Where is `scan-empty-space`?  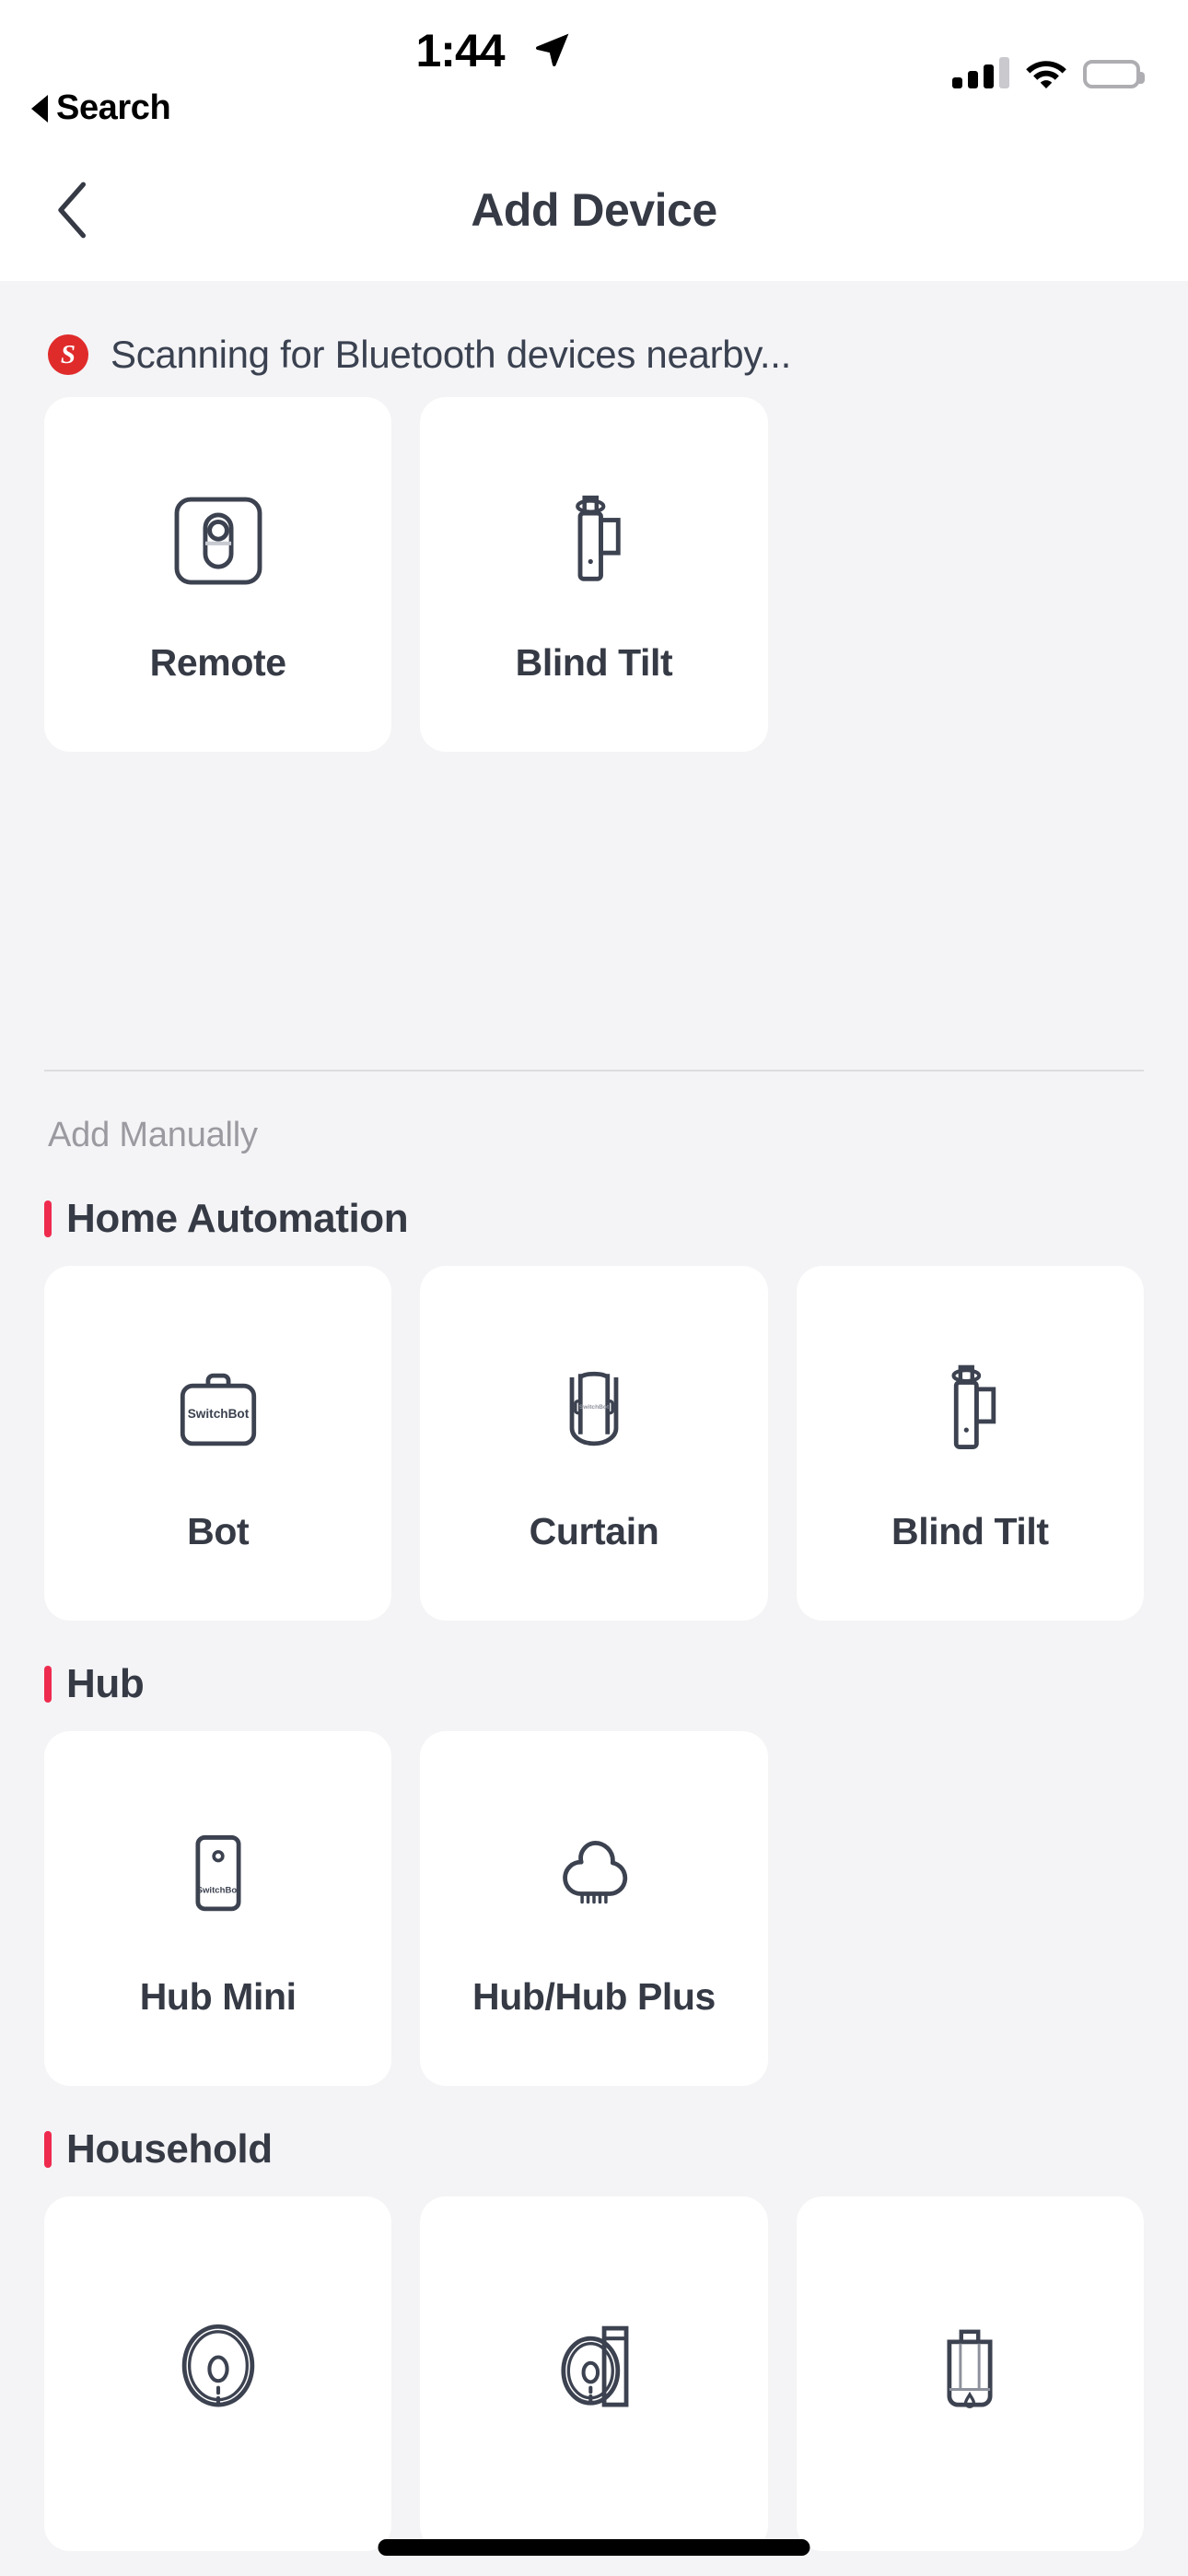
scan-empty-space is located at coordinates (594, 911).